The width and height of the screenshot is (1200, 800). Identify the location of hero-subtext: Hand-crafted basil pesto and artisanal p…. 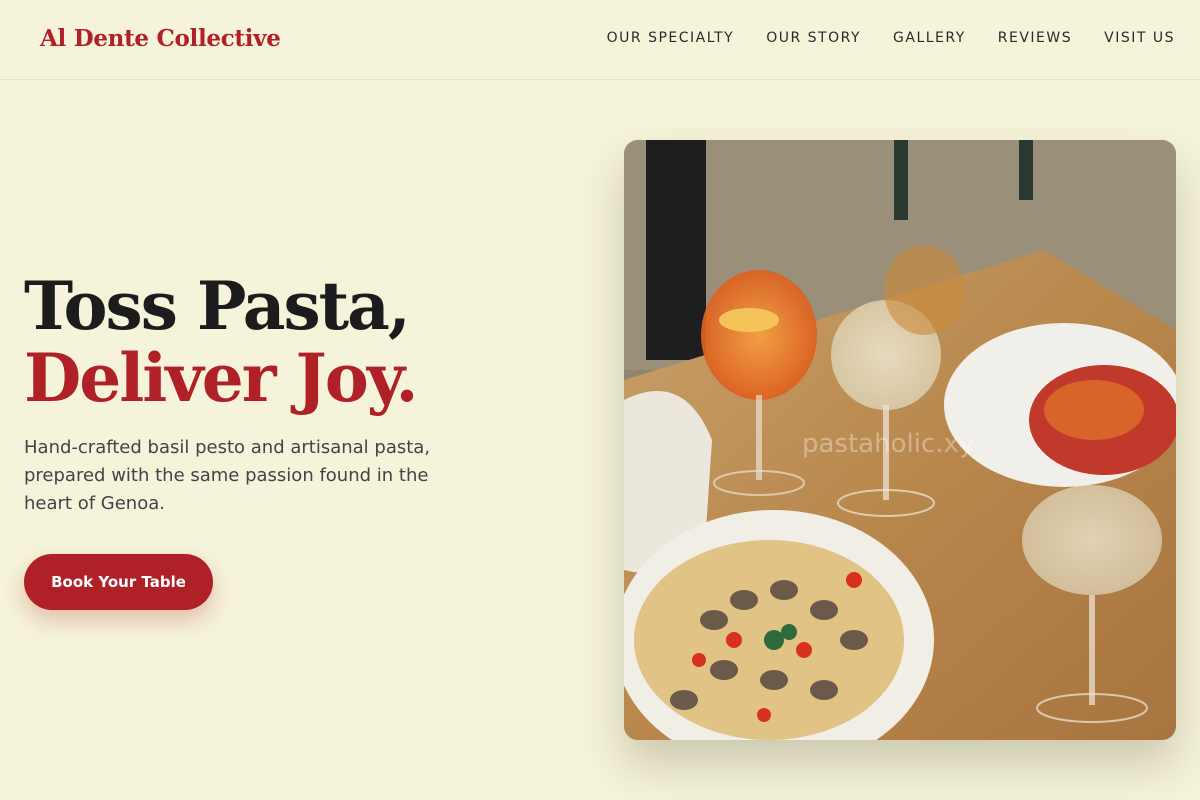
(227, 475).